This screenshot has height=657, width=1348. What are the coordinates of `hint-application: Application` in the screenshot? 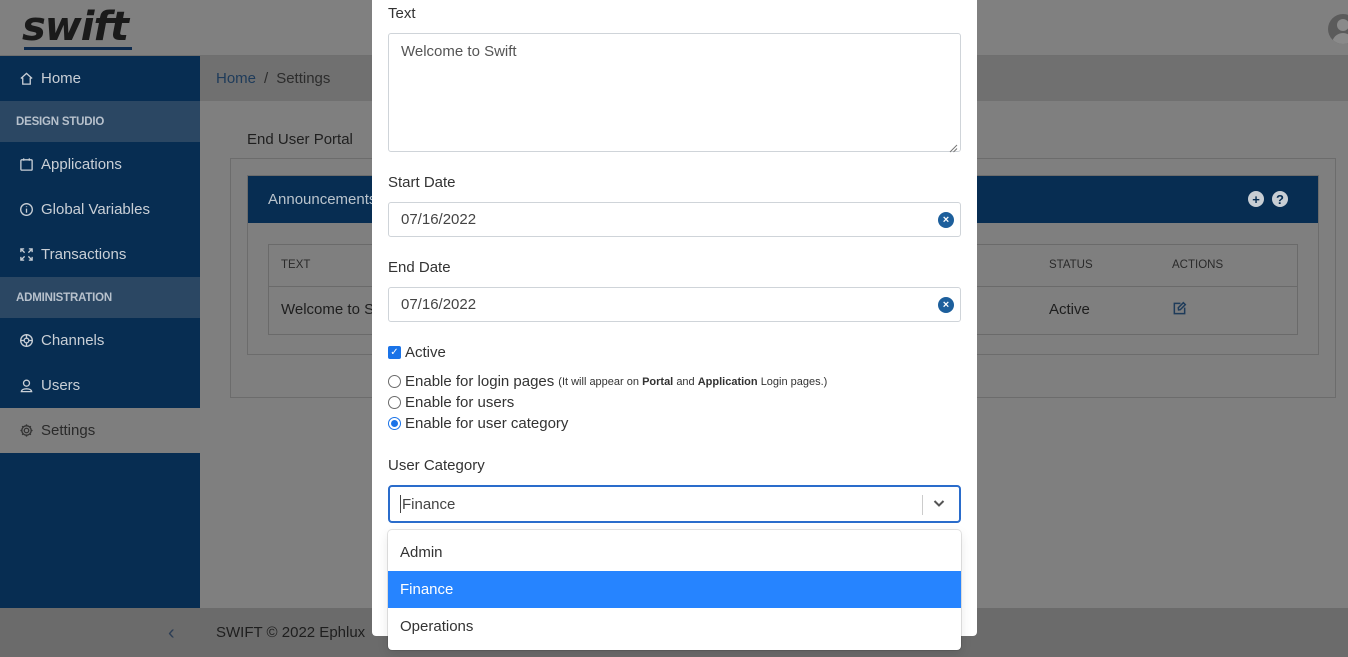 It's located at (727, 381).